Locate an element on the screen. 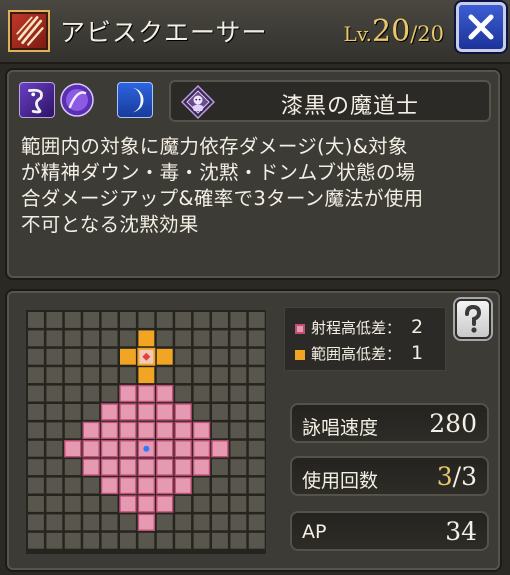 The height and width of the screenshot is (575, 510). legend-range-label: 射程高低差： is located at coordinates (356, 328).